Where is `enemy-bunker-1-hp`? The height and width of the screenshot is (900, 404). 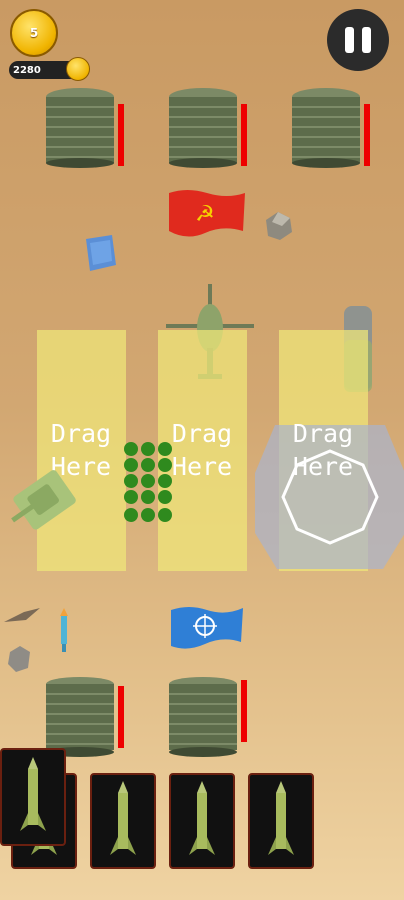
enemy-bunker-1-hp is located at coordinates (121, 135).